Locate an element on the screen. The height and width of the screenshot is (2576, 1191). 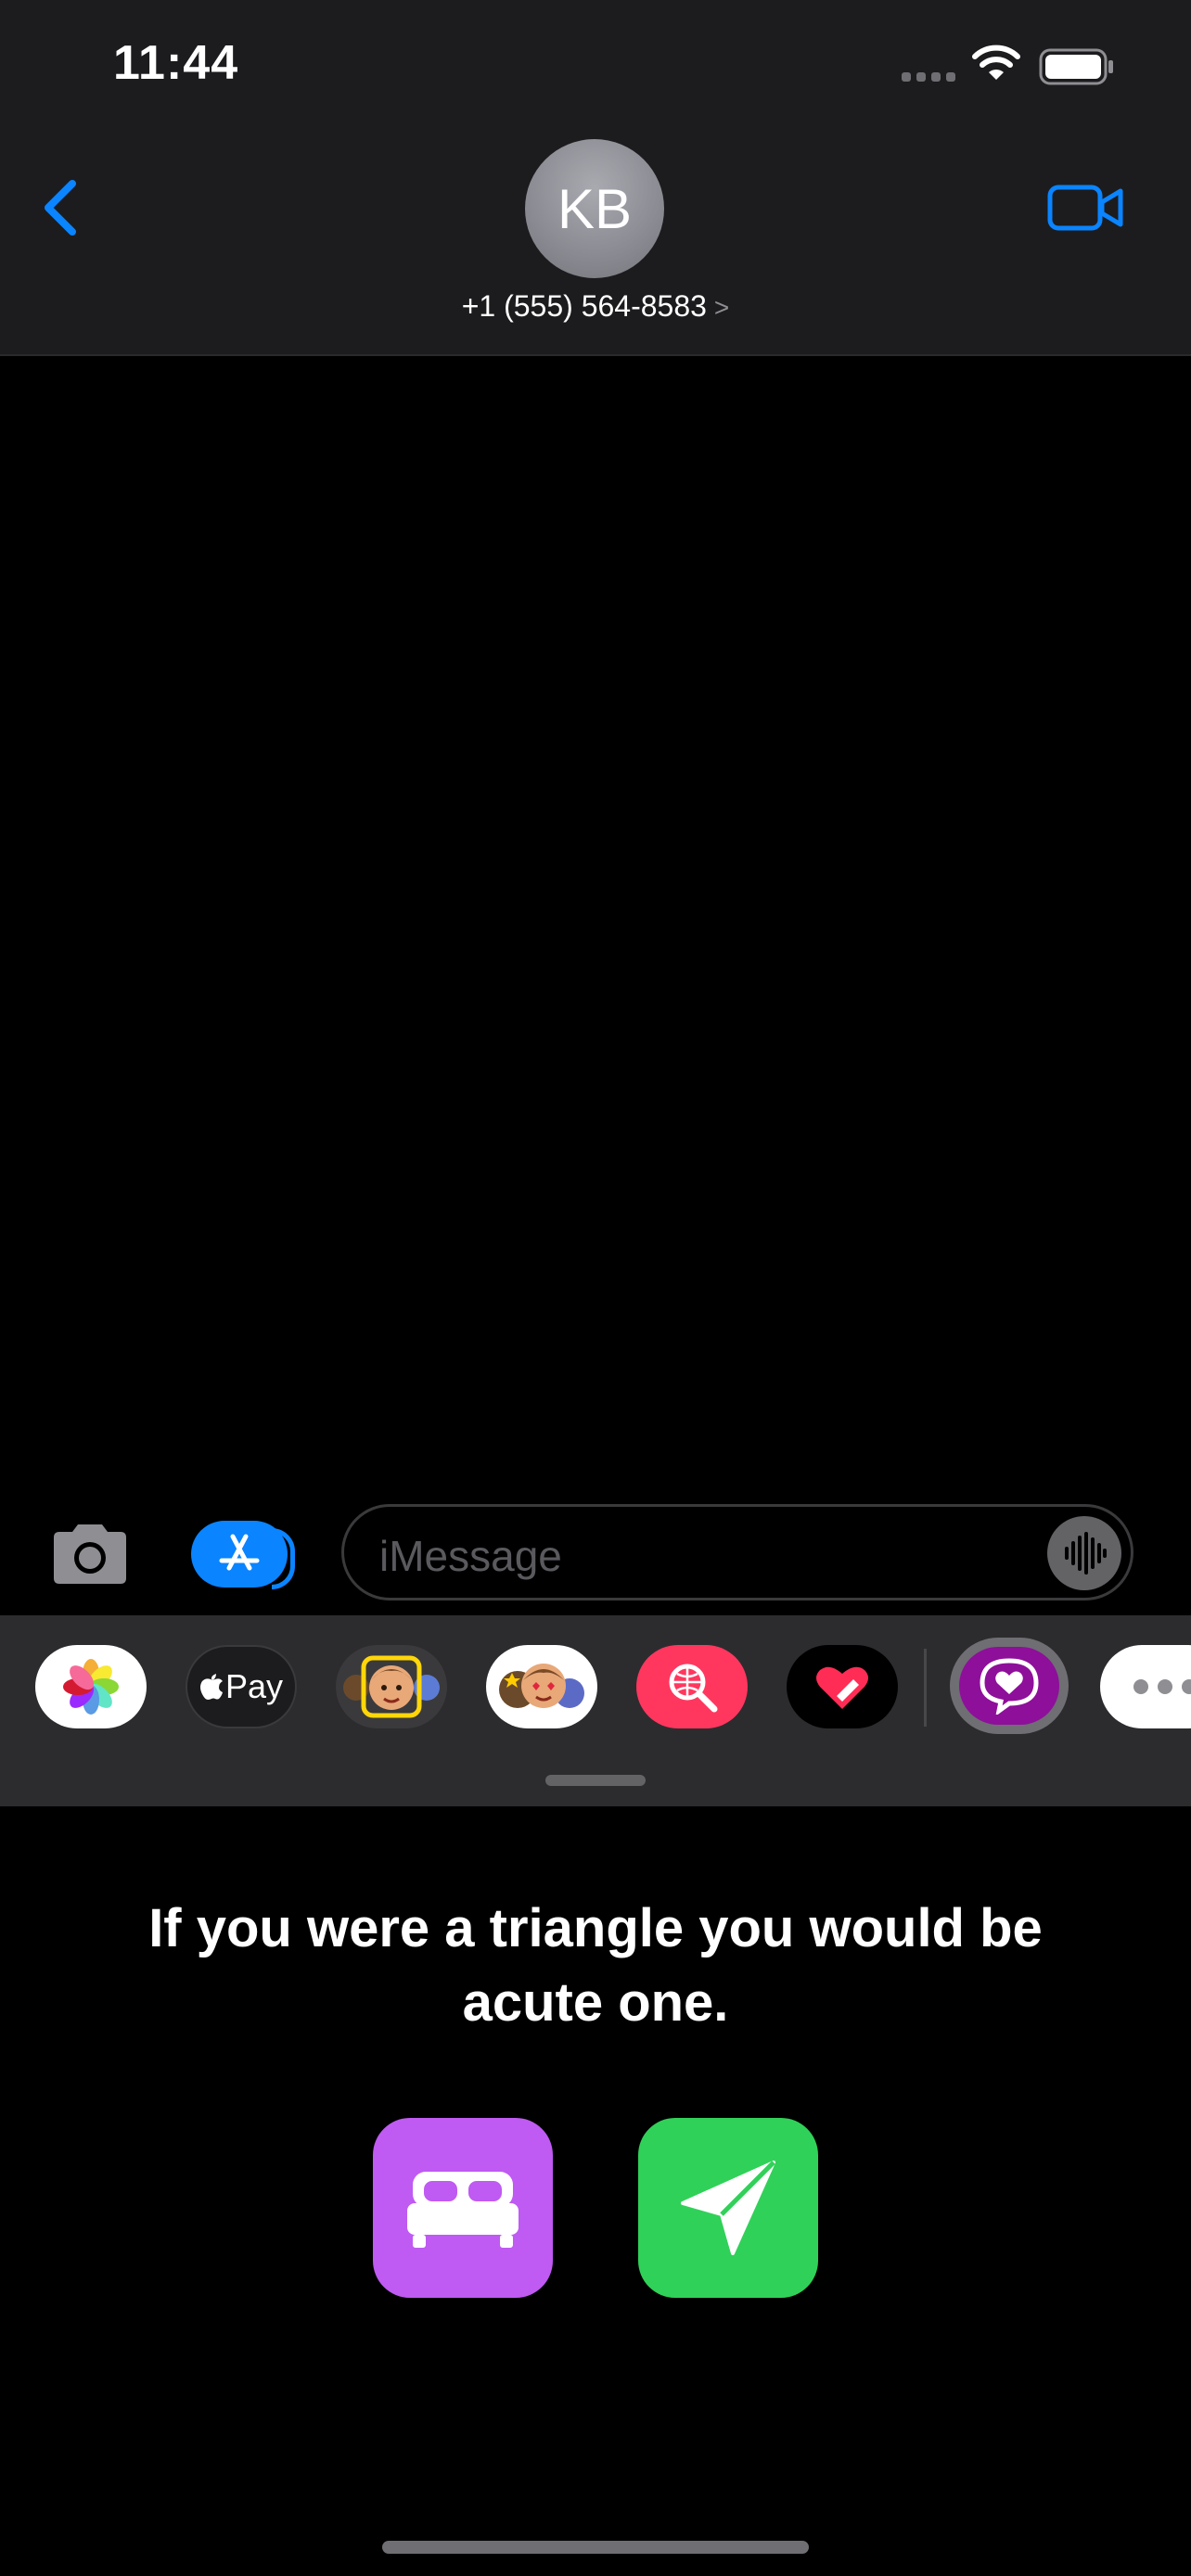
photos-icon is located at coordinates (91, 1687).